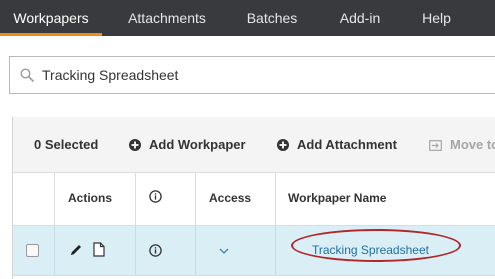  I want to click on search-box, so click(252, 75).